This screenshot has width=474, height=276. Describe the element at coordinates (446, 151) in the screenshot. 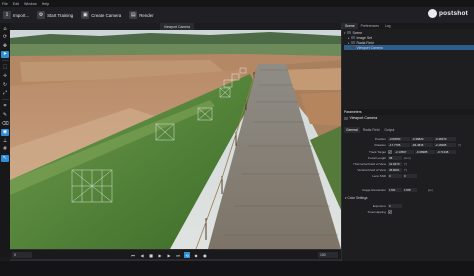

I see `track-target-z-field: -0.71348` at that location.